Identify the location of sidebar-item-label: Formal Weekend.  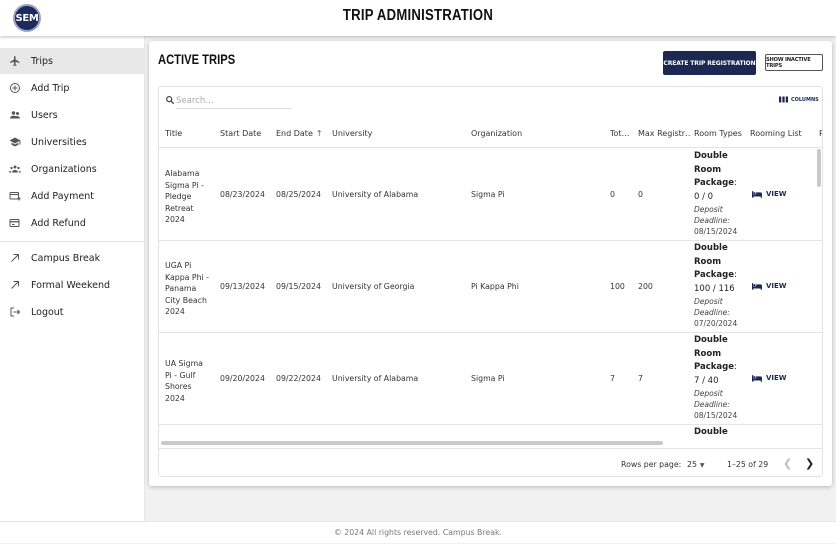
(70, 285).